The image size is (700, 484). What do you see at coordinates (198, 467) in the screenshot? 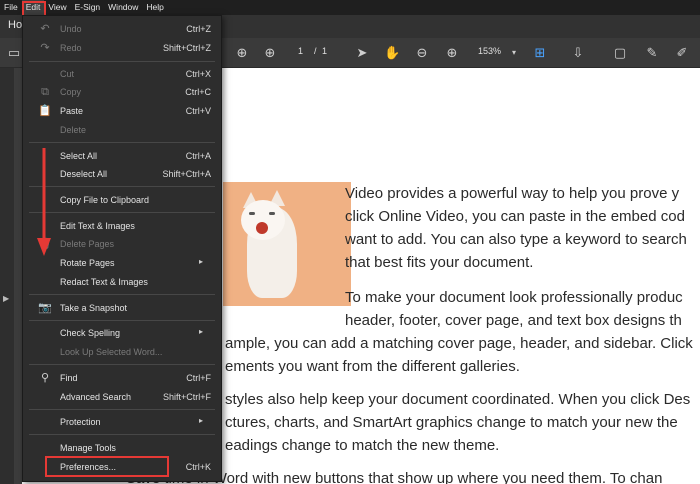
I see `preferences-shortcut: Ctrl+K` at bounding box center [198, 467].